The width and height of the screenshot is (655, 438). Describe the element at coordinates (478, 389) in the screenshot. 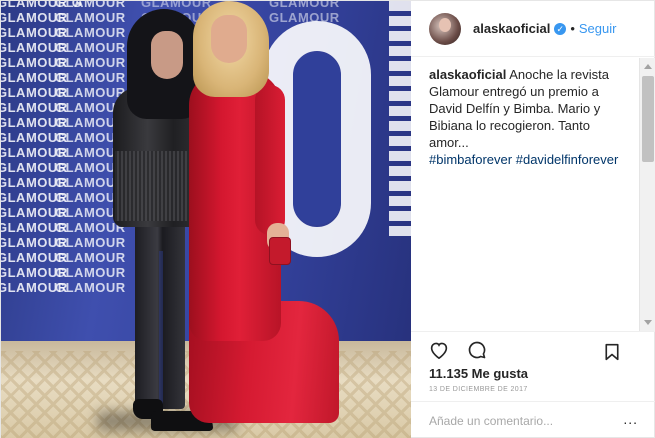

I see `post-date: 13 DE DICIEMBRE DE 2017` at that location.